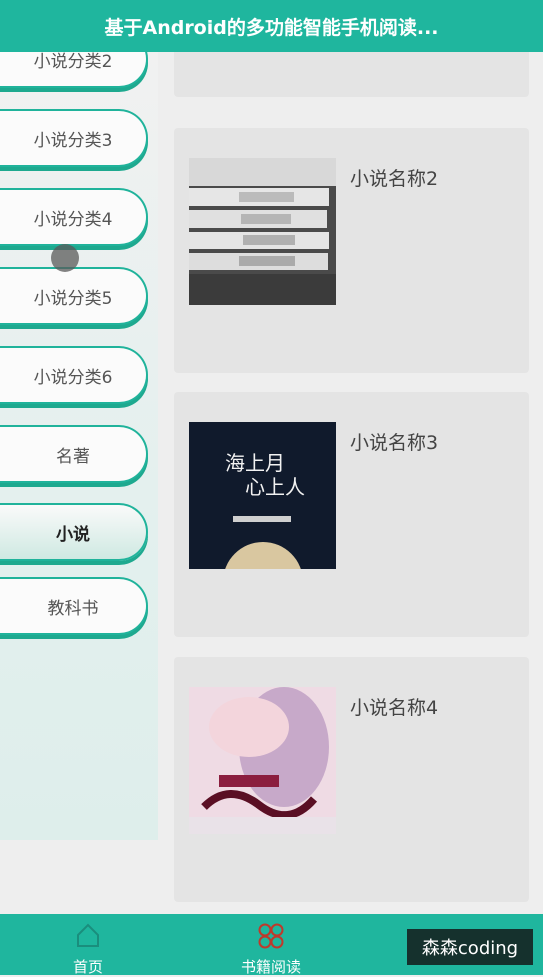 The image size is (543, 977). I want to click on nav-book-reading: 书籍阅读, so click(271, 945).